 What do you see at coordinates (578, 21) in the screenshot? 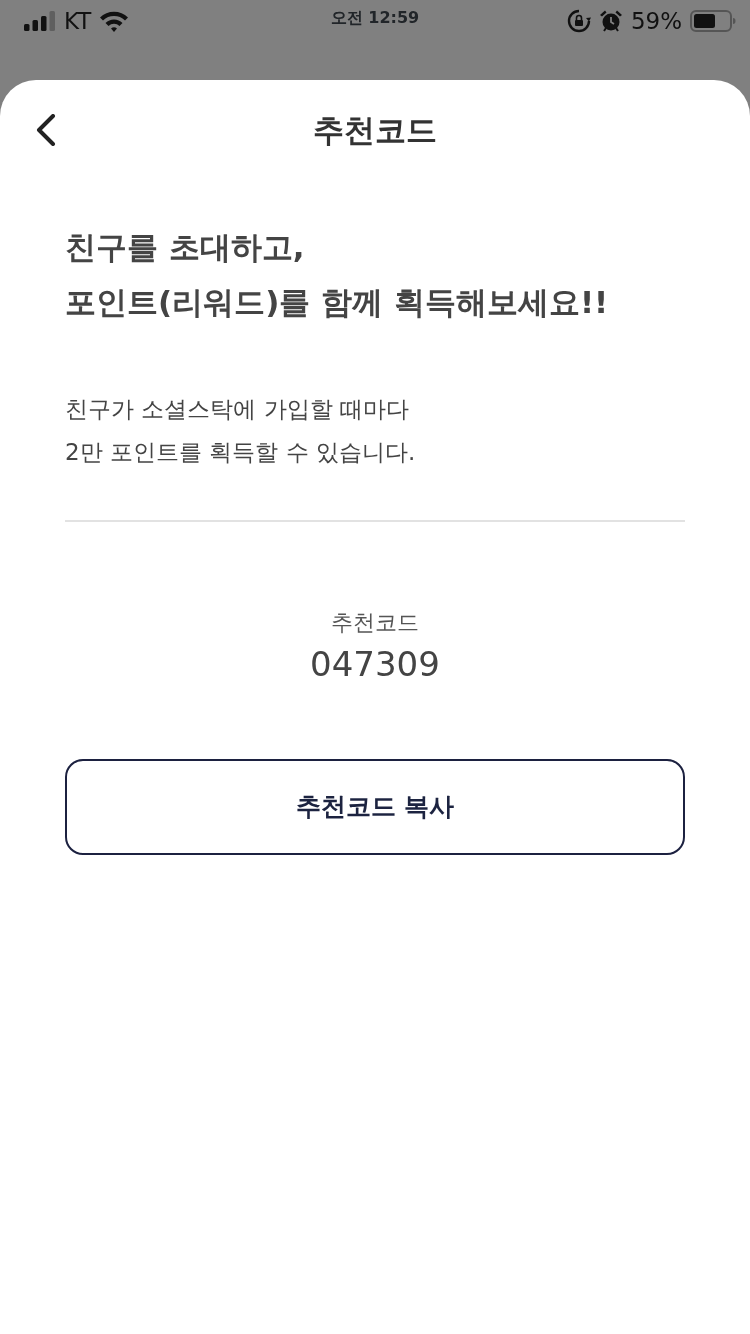
I see `rotation-lock-icon` at bounding box center [578, 21].